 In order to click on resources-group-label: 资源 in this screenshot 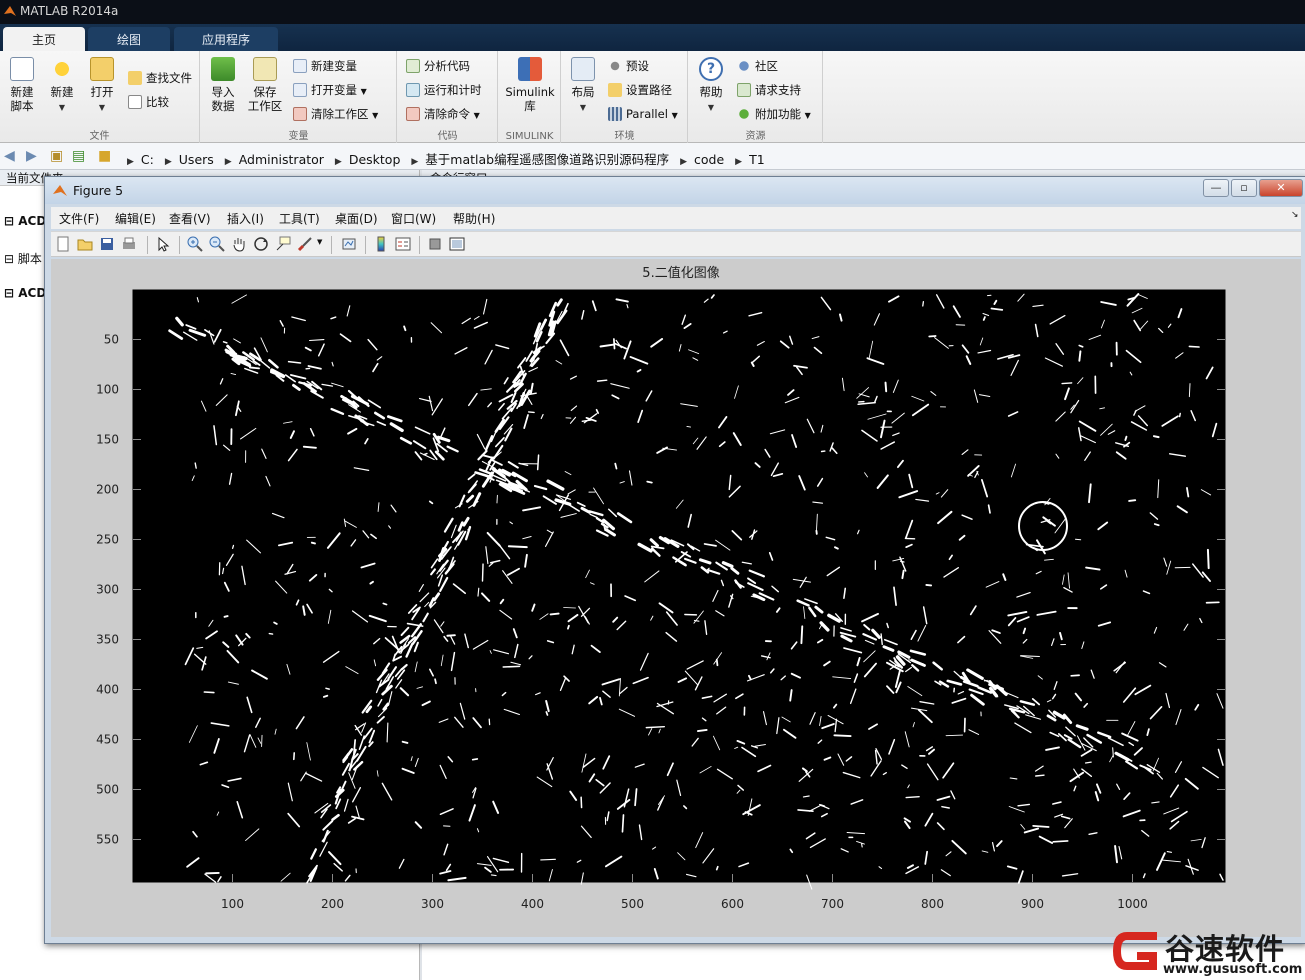, I will do `click(755, 136)`.